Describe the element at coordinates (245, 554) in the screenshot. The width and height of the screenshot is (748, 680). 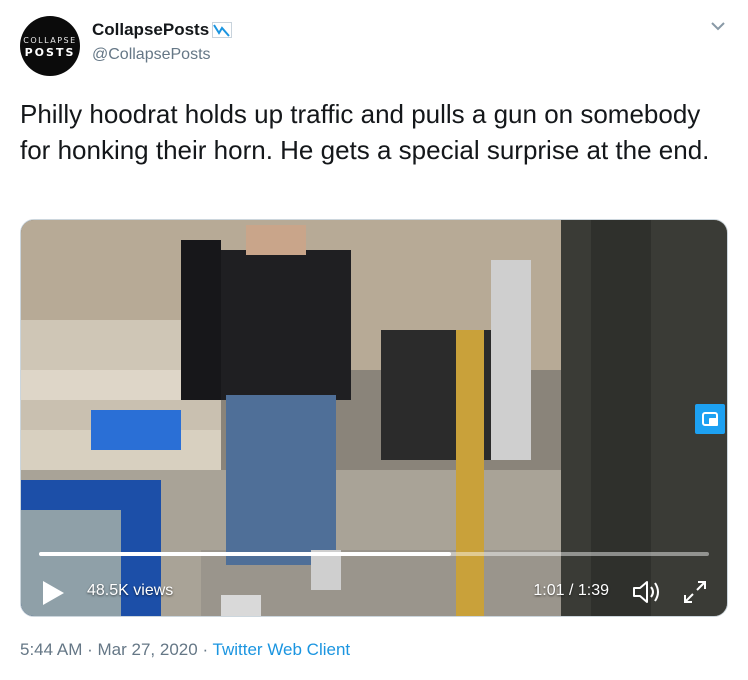
I see `video-progress-fill` at that location.